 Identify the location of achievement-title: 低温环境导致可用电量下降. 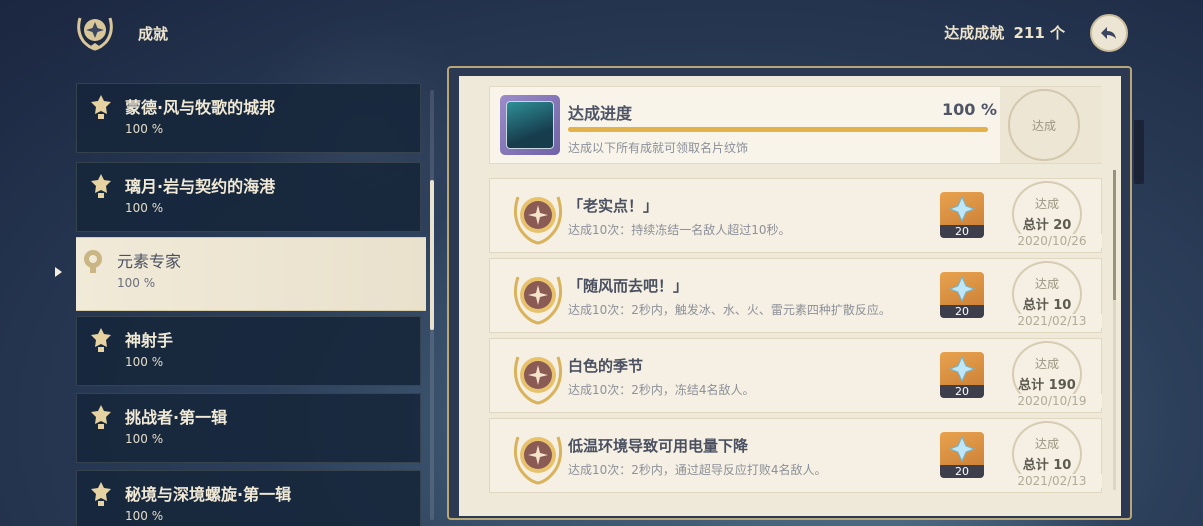
(658, 446).